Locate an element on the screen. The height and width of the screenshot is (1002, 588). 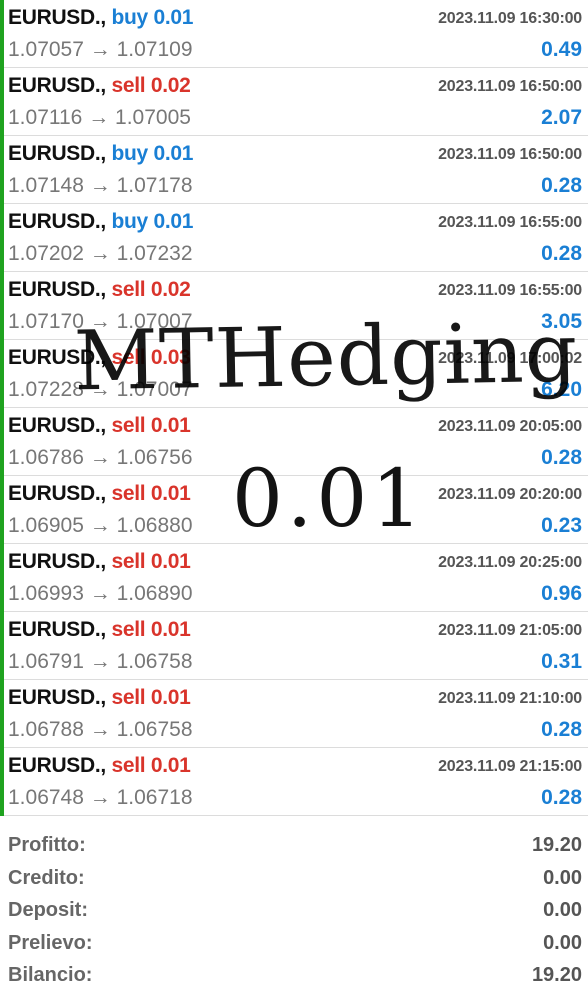
trade-time: 2023.11.09 16:55:00 is located at coordinates (510, 290).